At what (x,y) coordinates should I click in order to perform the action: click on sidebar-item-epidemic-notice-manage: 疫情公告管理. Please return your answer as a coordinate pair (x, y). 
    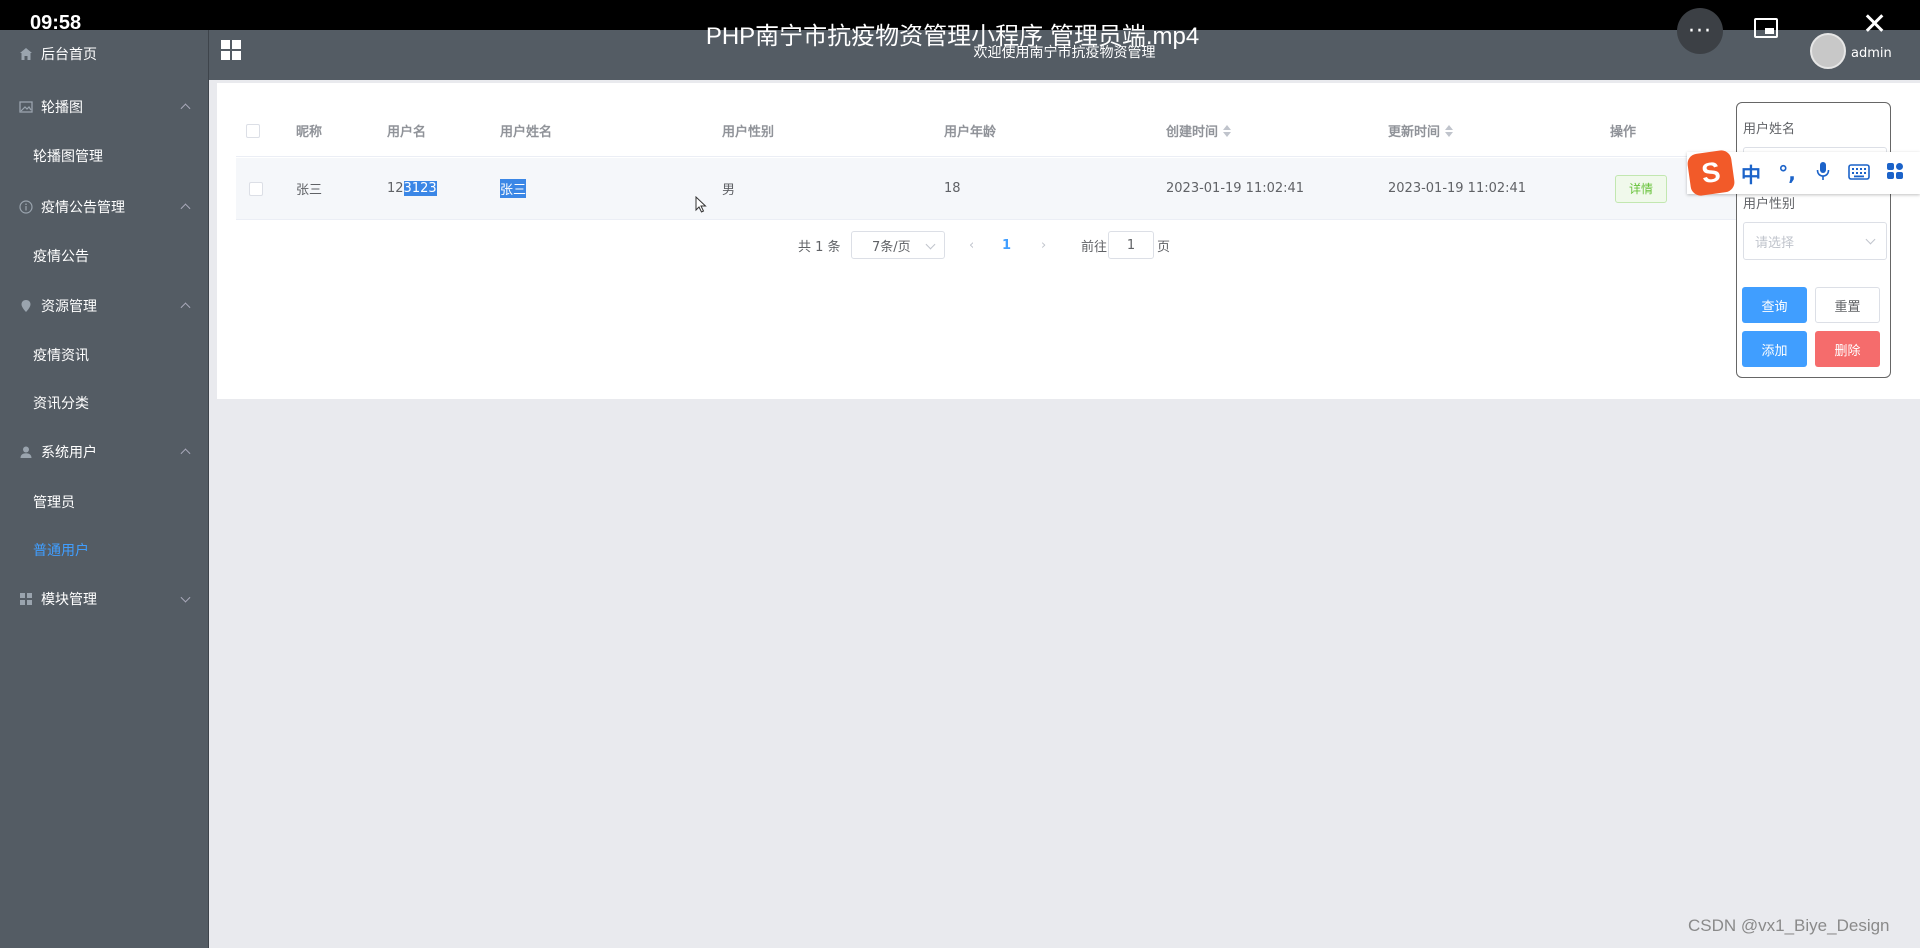
    Looking at the image, I should click on (104, 207).